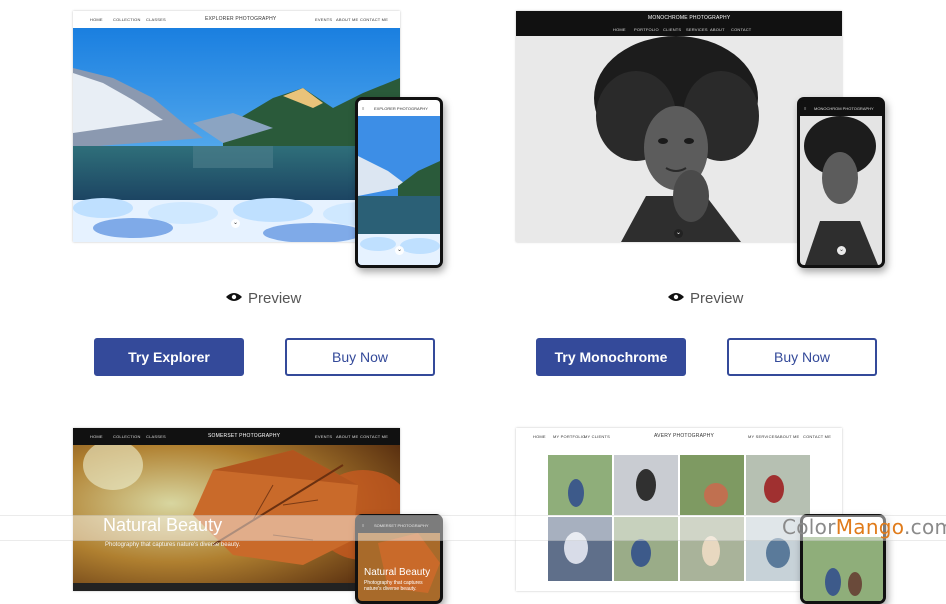  I want to click on explorer-phone-brand: EXPLORER PHOTOGRAPHY, so click(401, 108).